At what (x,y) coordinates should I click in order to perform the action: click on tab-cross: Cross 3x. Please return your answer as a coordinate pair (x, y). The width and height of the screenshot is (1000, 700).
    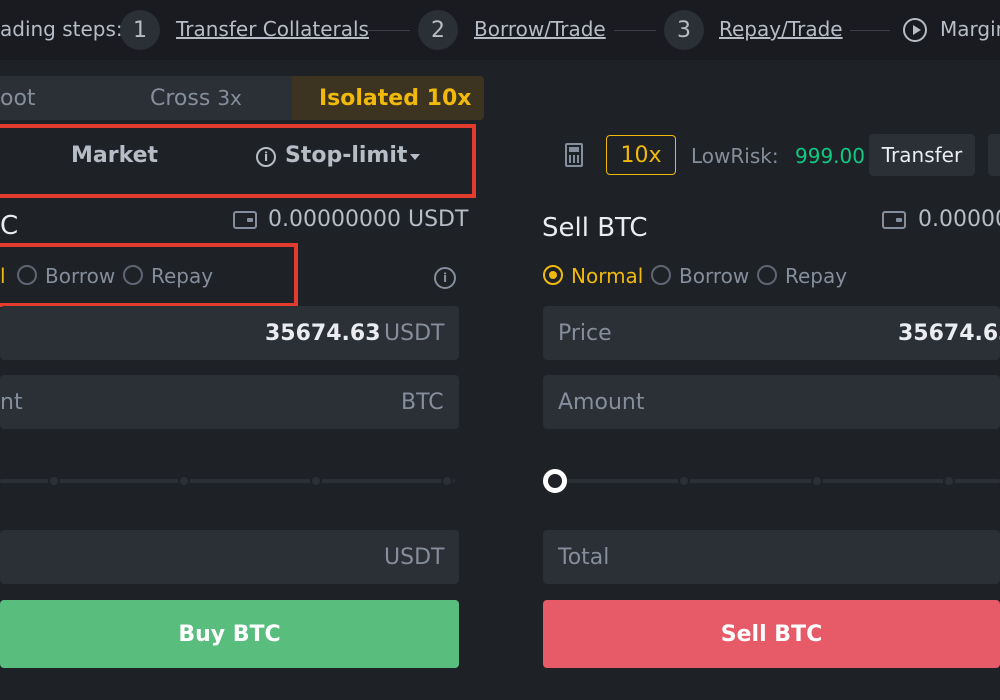
    Looking at the image, I should click on (196, 98).